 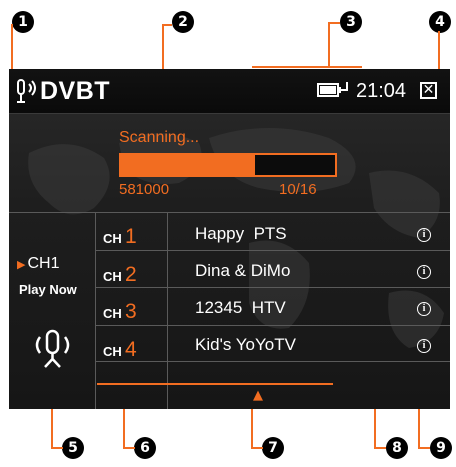 What do you see at coordinates (131, 311) in the screenshot?
I see `channel-number: 3` at bounding box center [131, 311].